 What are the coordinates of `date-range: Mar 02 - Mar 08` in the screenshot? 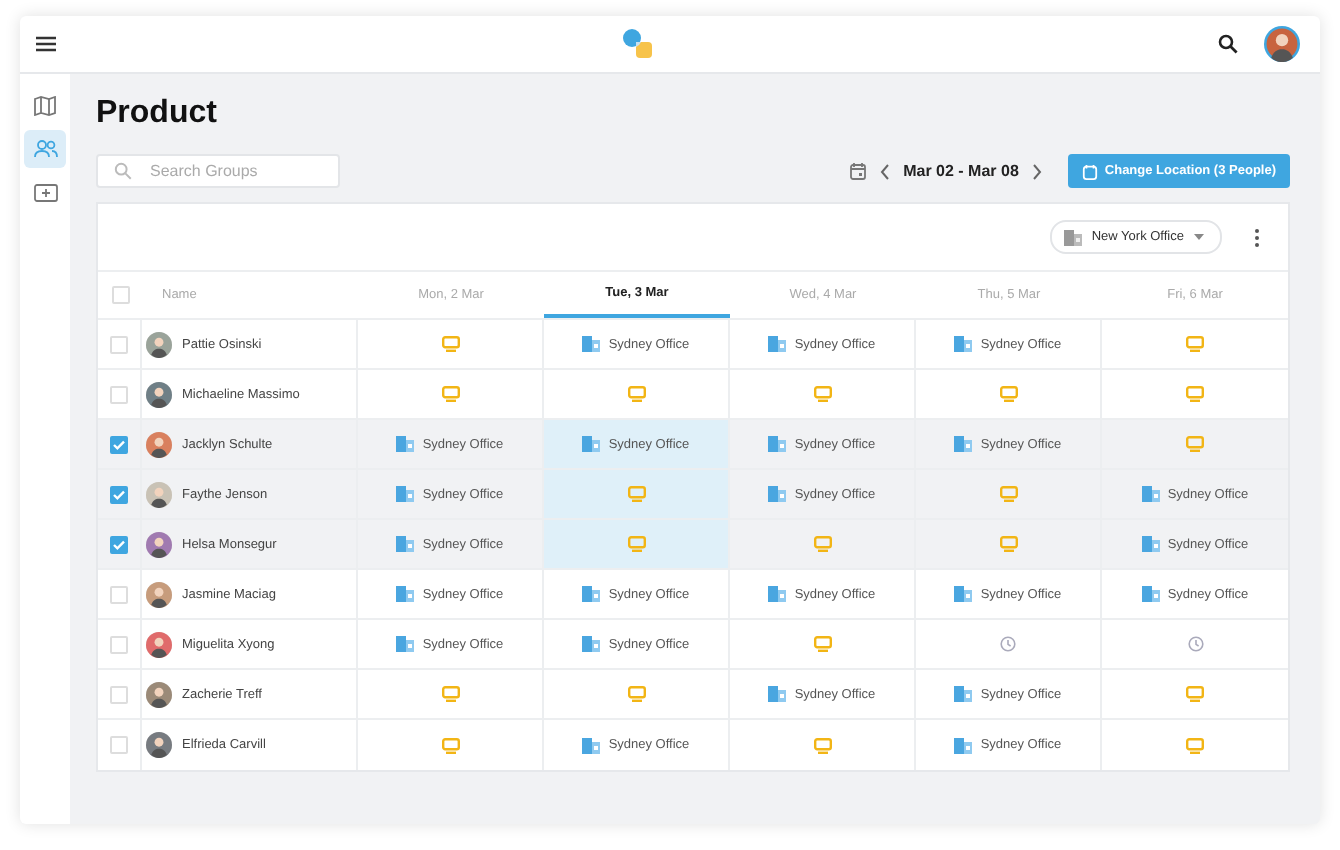 It's located at (961, 171).